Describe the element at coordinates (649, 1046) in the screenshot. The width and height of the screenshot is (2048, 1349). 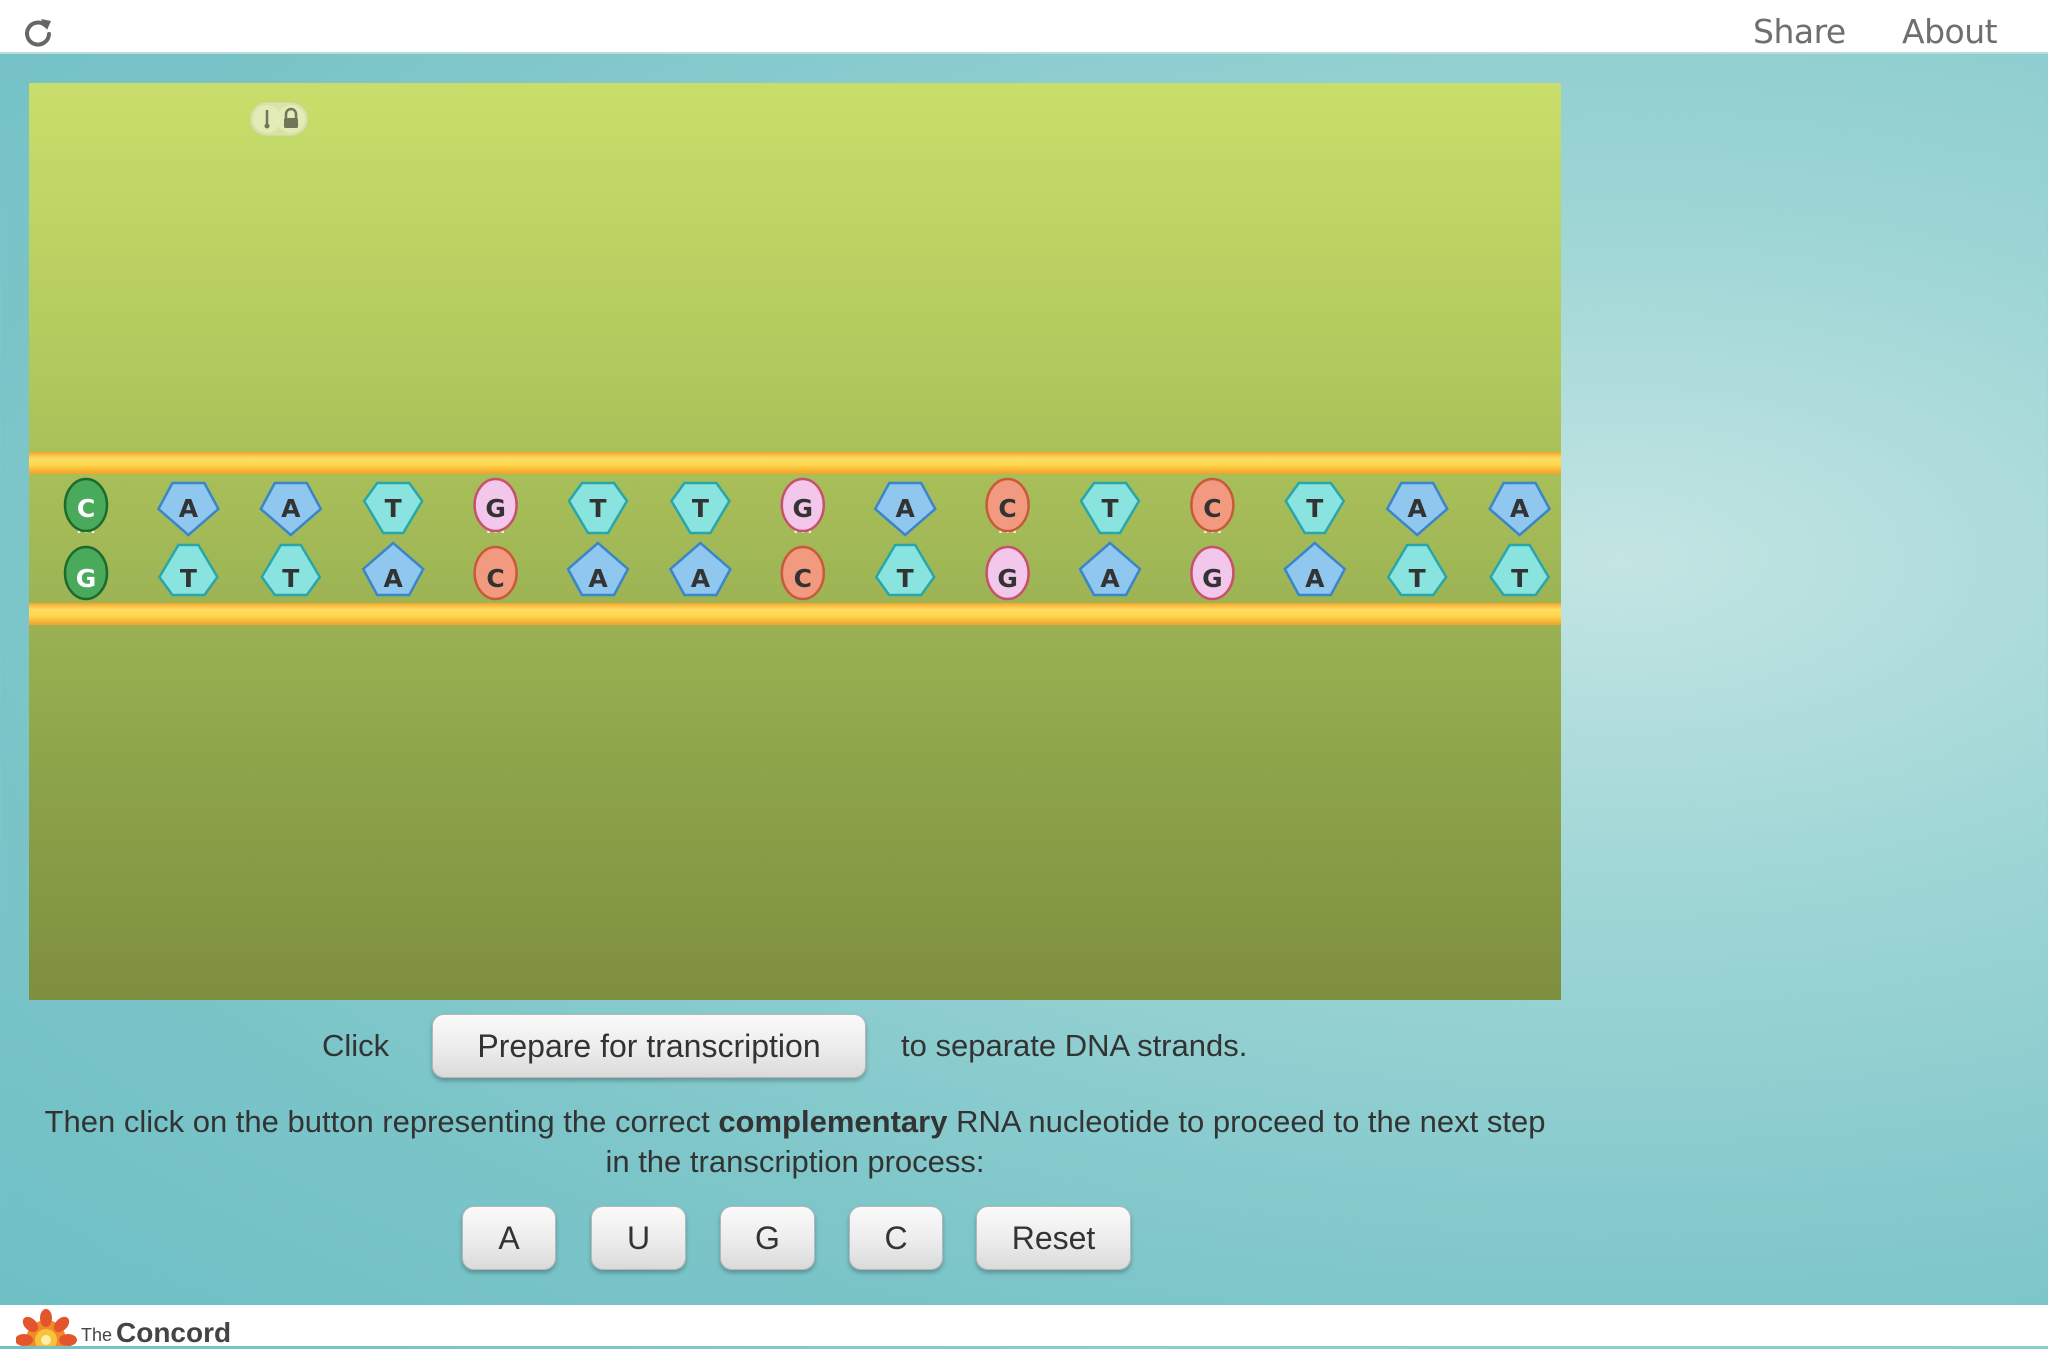
I see `prepare-transcription-button: Prepare for transcription` at that location.